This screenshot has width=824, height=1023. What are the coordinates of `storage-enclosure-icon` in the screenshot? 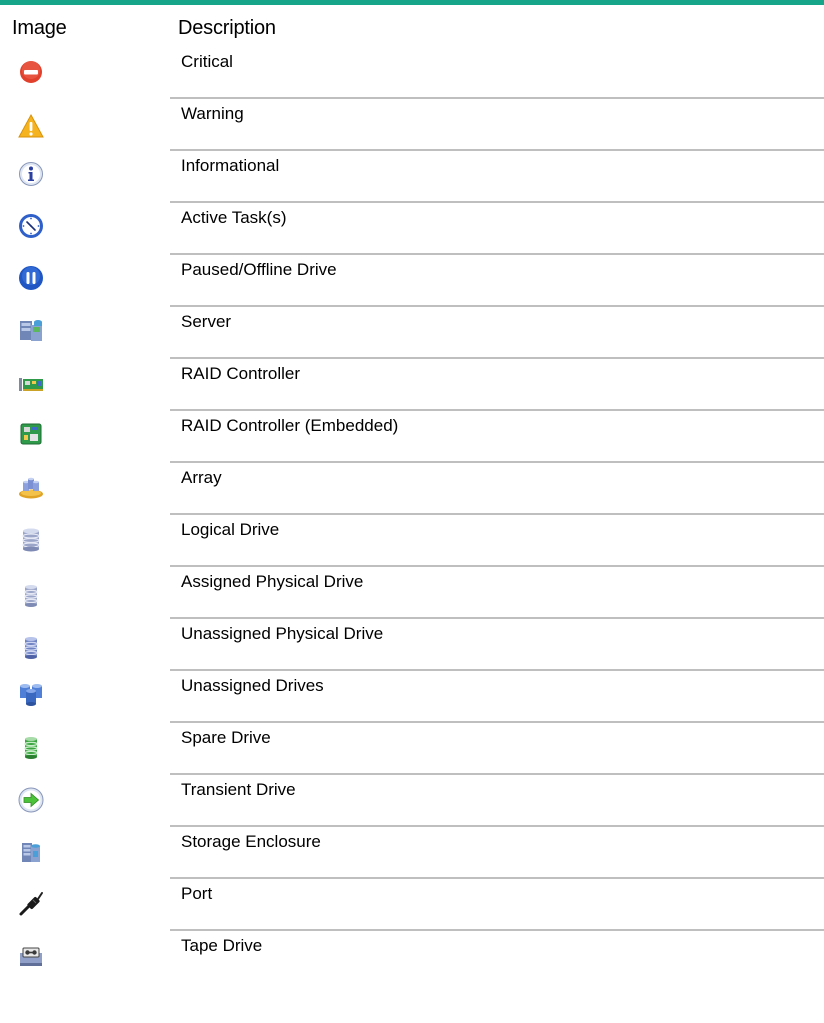 It's located at (31, 852).